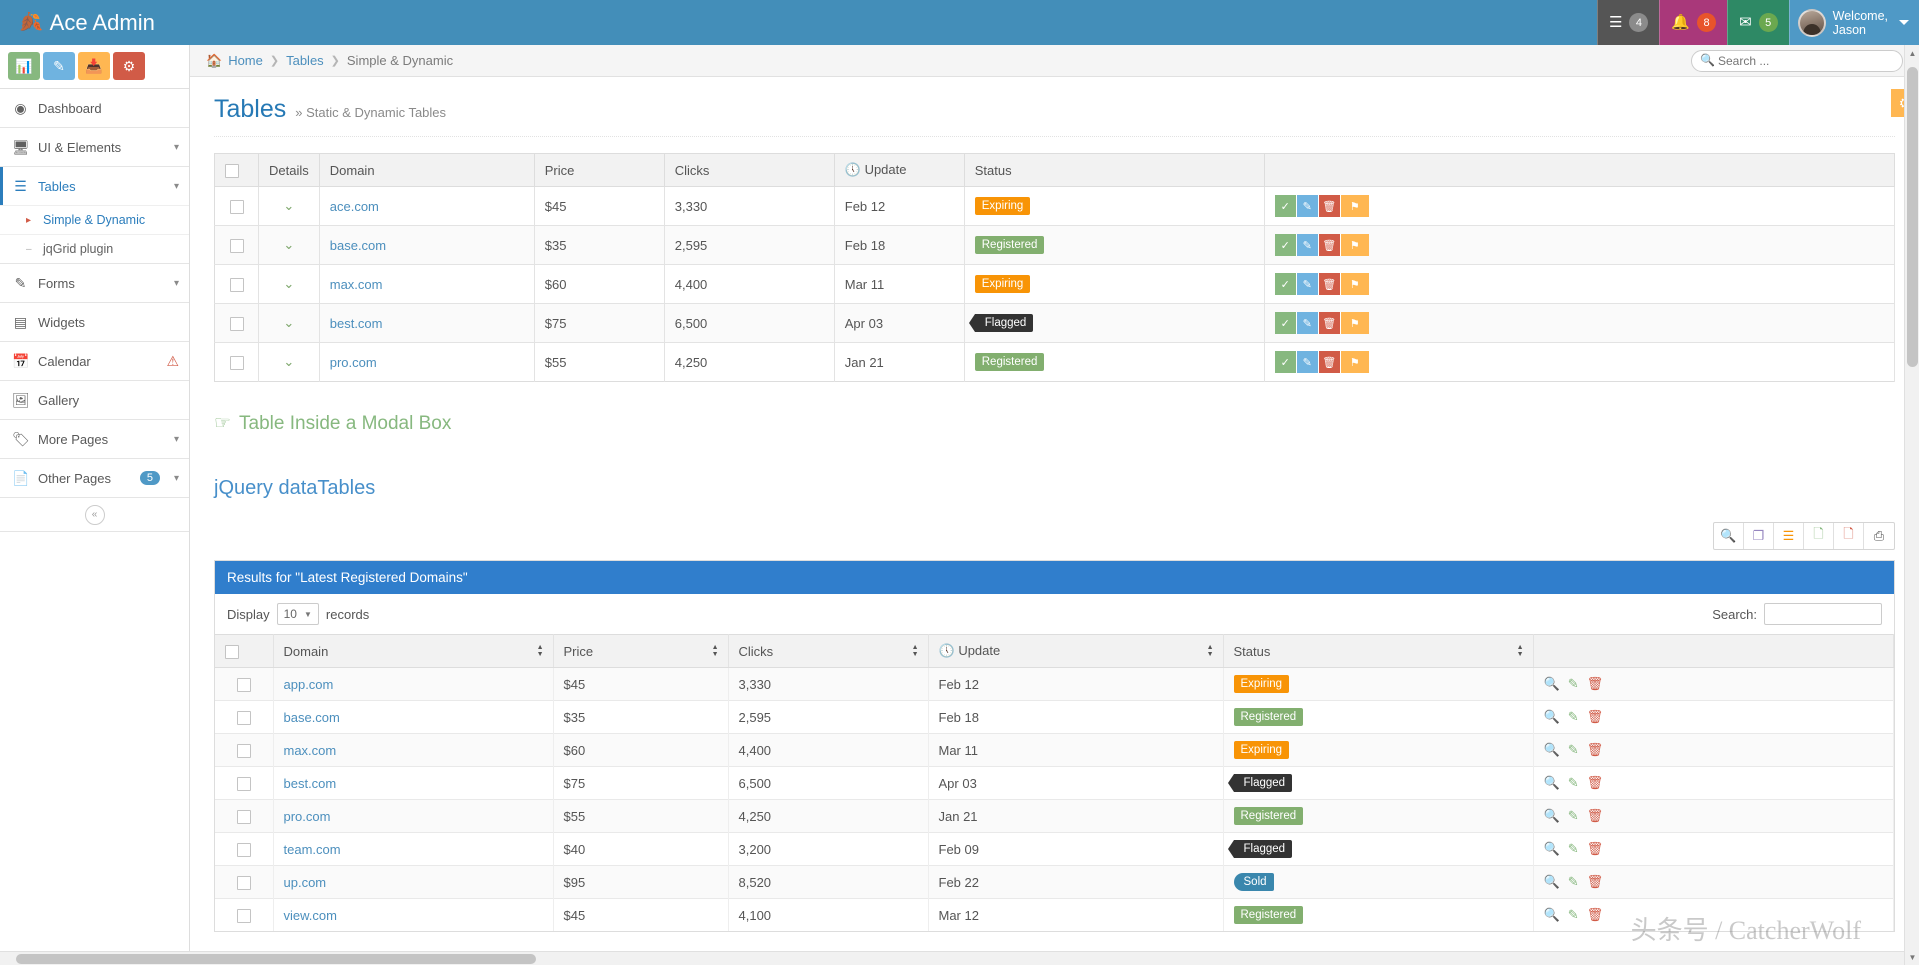  I want to click on column-update: 🕔 Update ▲ ▼, so click(1076, 651).